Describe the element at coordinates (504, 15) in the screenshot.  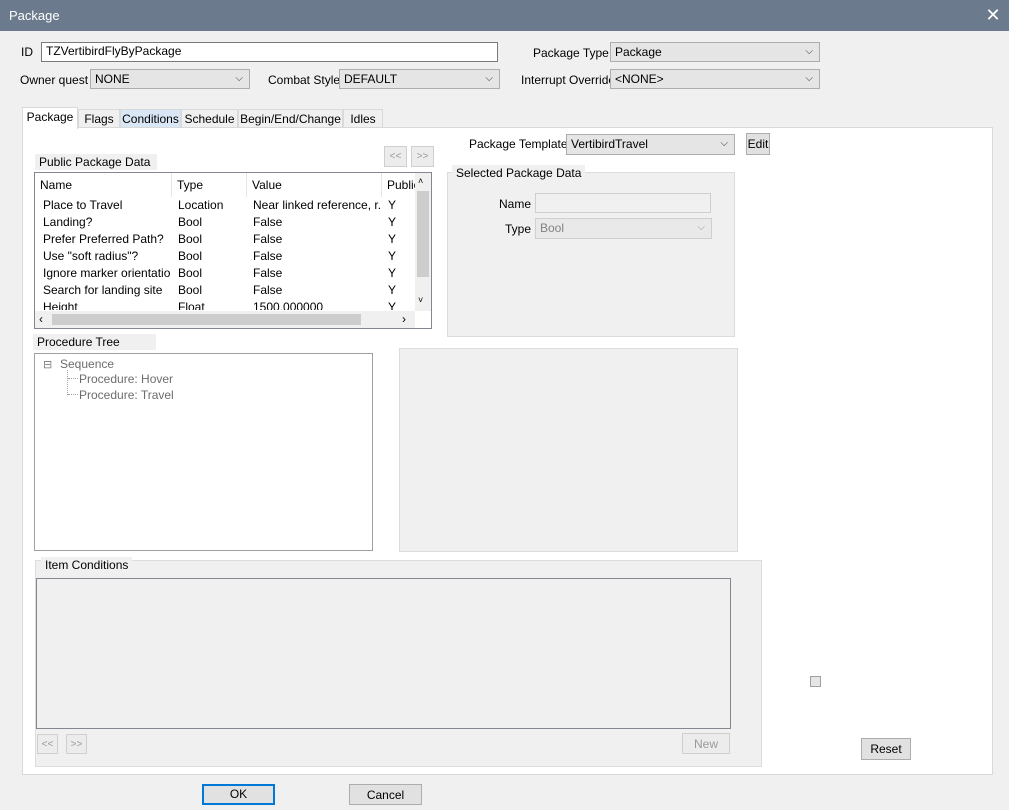
I see `window-title: Package` at that location.